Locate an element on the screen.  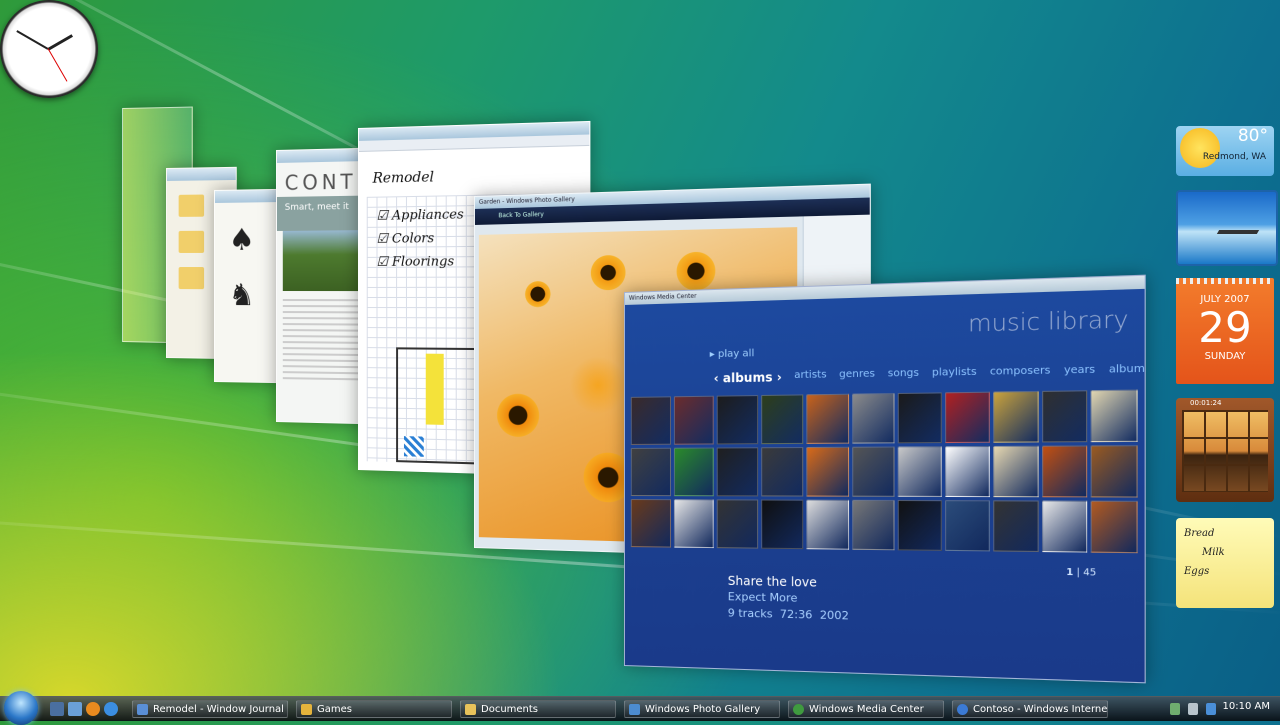
media-player-icon is located at coordinates (93, 709).